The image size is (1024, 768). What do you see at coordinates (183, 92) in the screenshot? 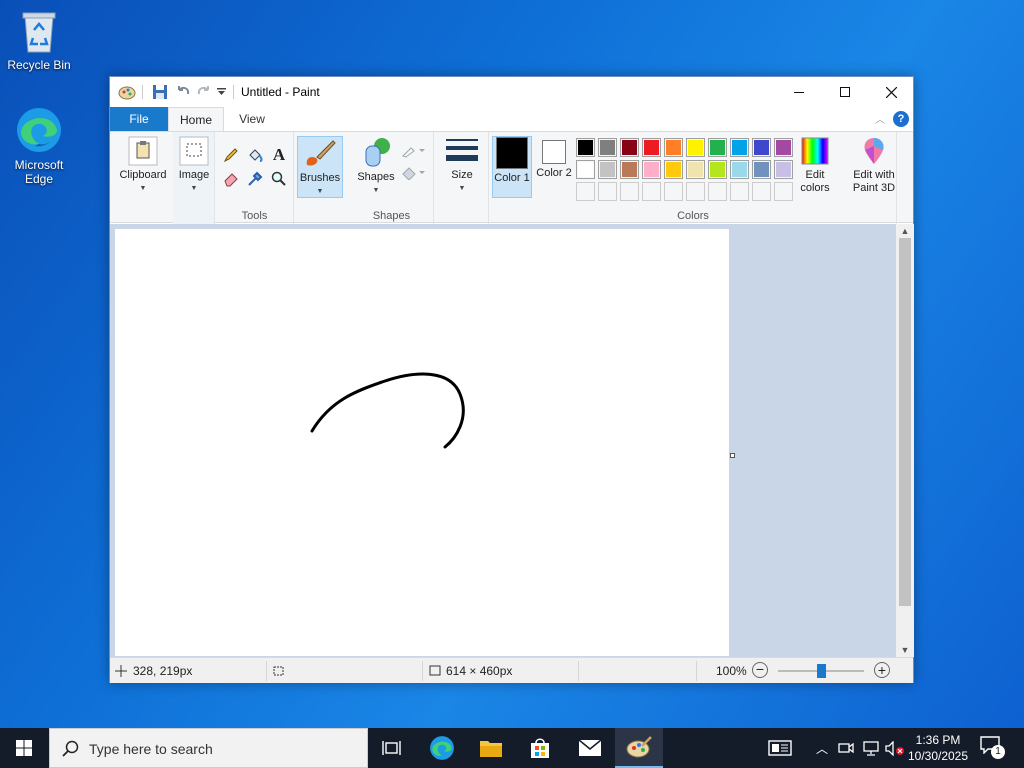
I see `undo-icon` at bounding box center [183, 92].